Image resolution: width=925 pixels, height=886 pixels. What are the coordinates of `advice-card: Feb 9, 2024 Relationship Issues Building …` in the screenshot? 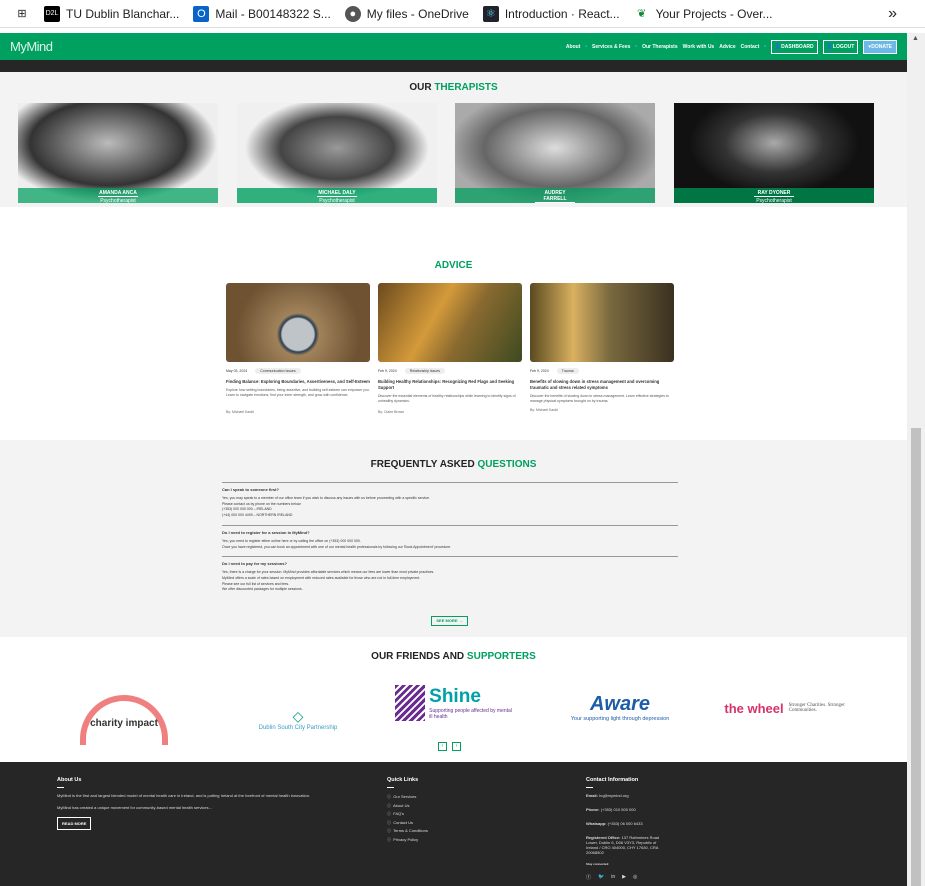 It's located at (450, 348).